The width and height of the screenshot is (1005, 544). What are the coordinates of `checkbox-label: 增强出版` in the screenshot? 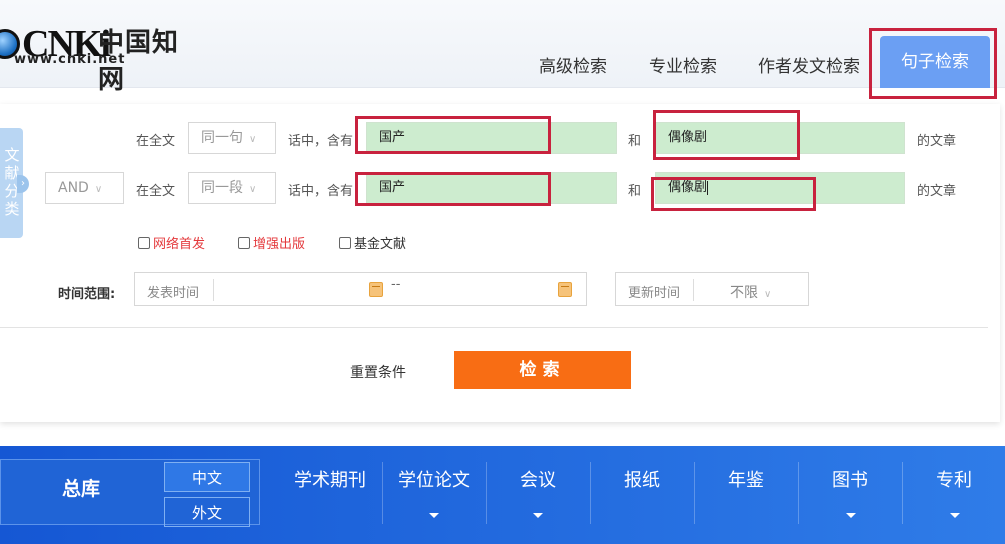 It's located at (279, 244).